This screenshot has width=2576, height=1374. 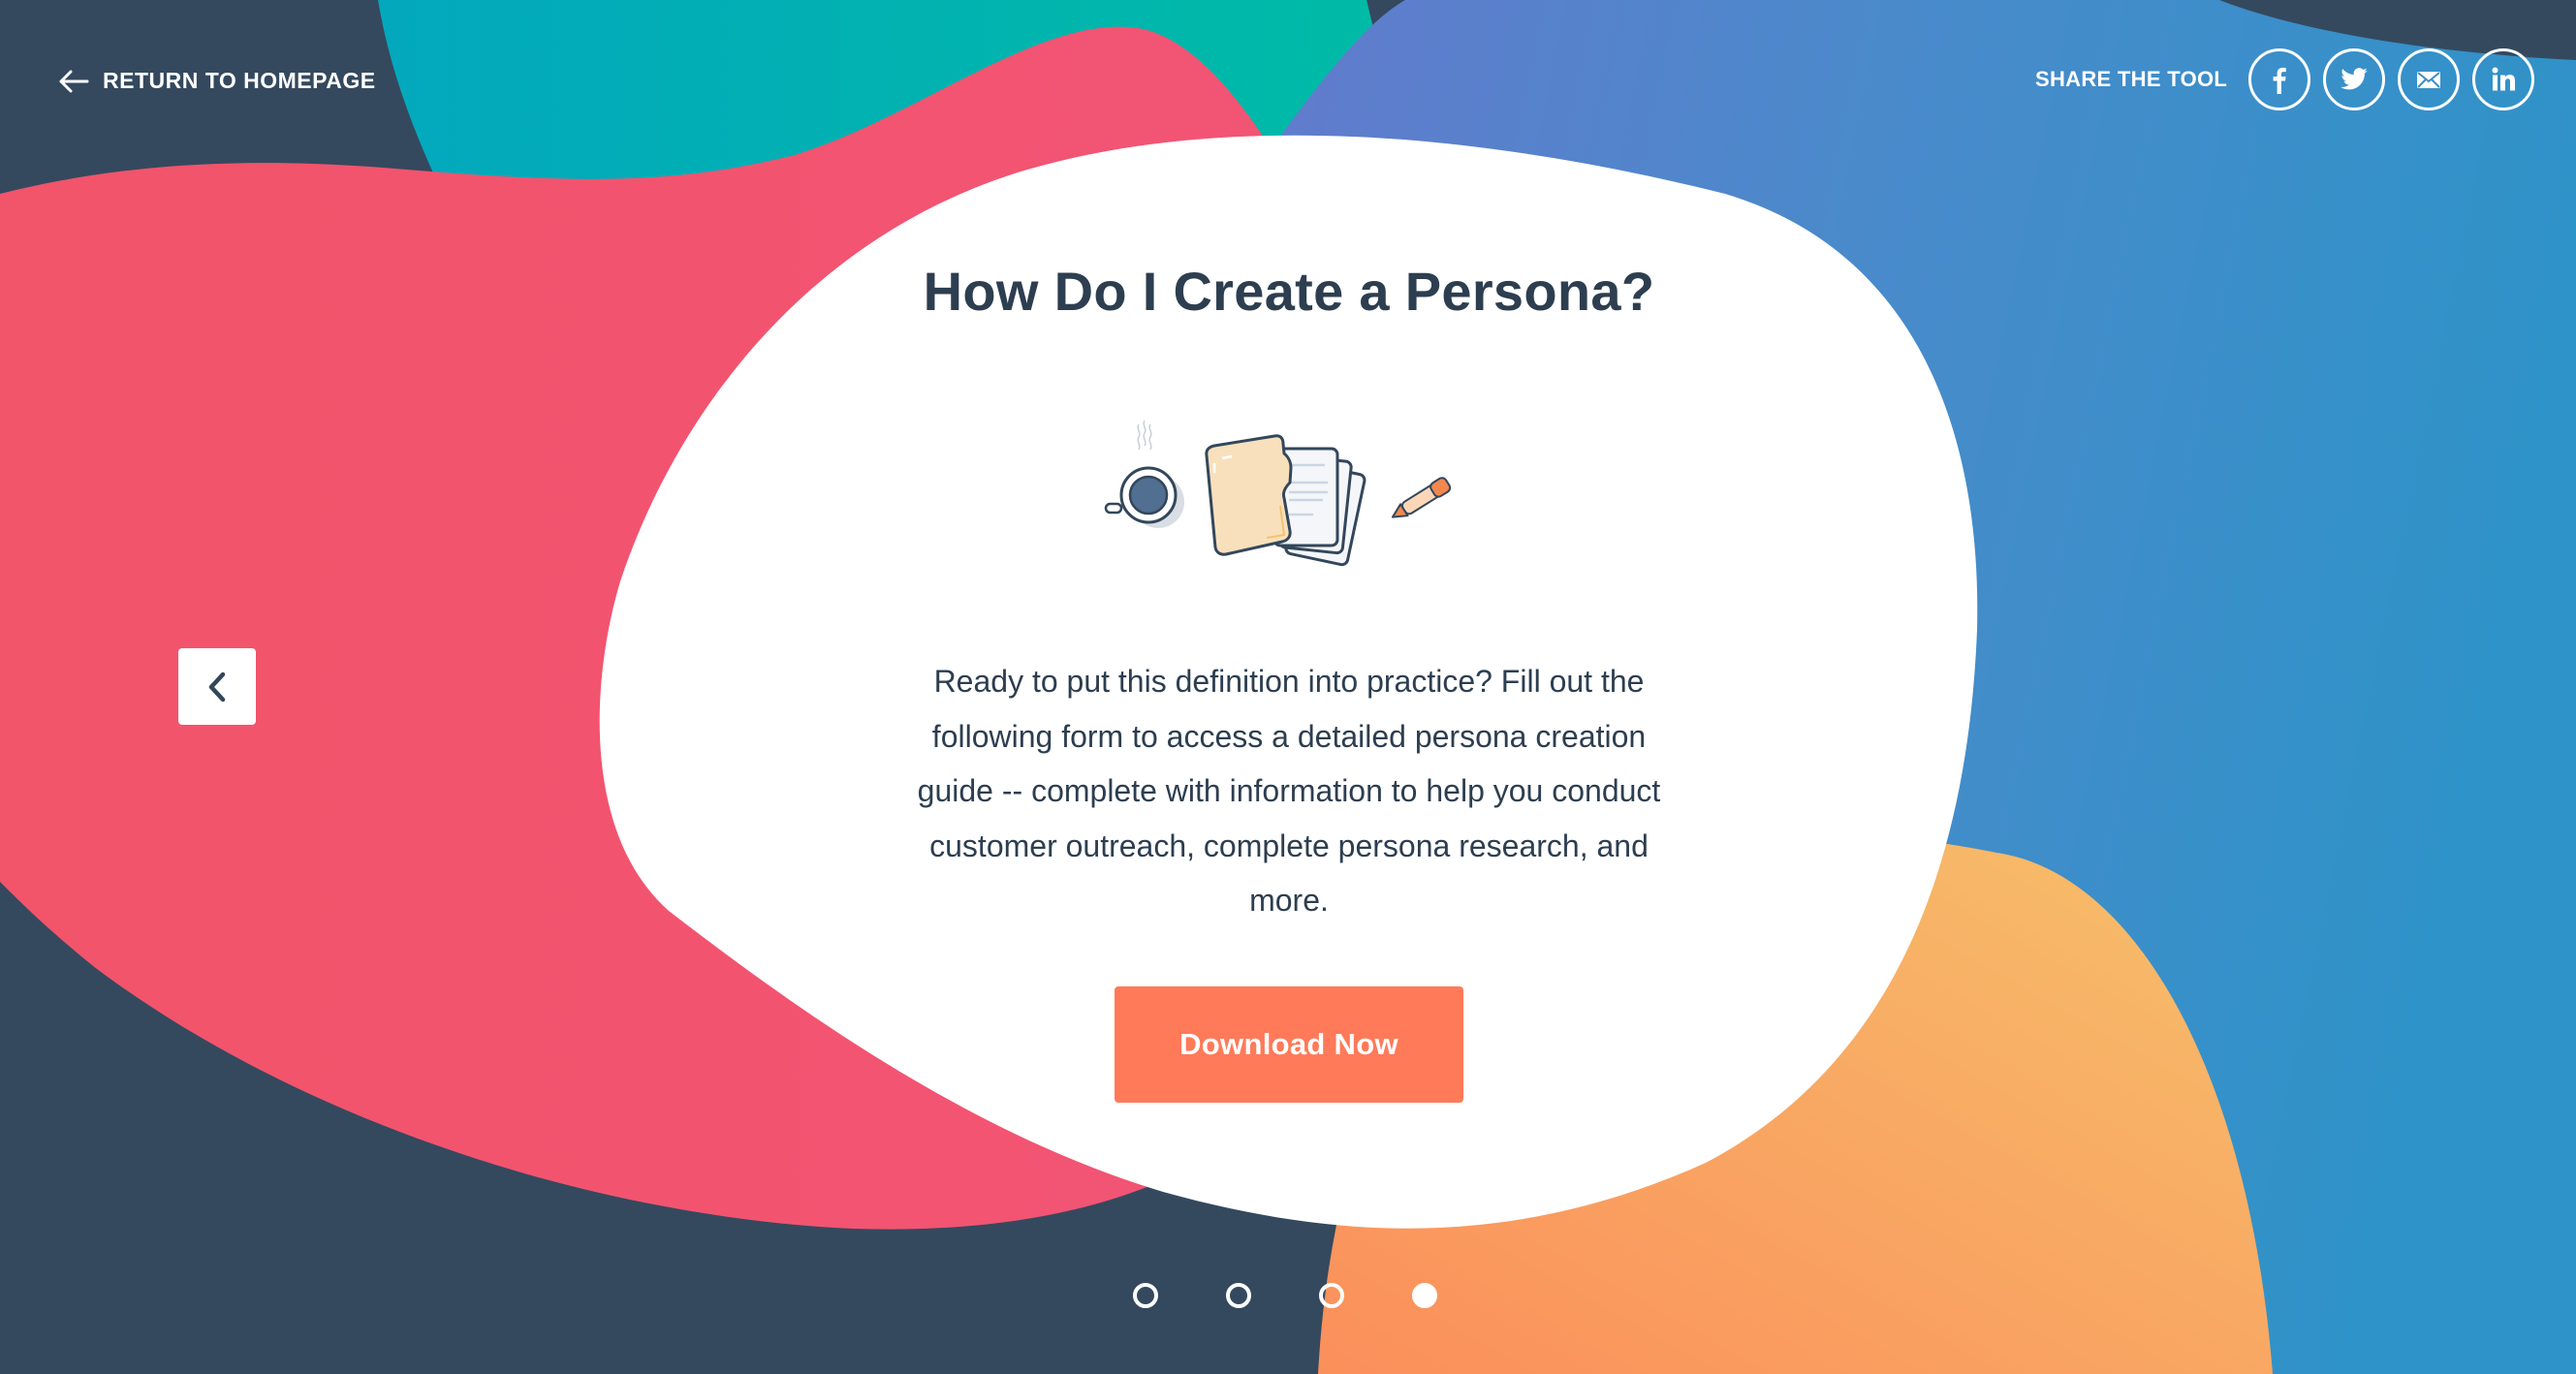 I want to click on share-linkedin-button, so click(x=2503, y=79).